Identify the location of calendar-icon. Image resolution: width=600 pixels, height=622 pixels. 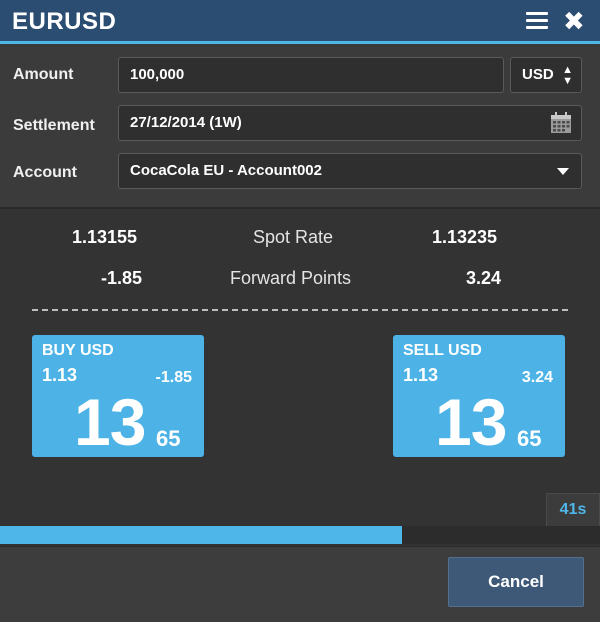
(561, 123).